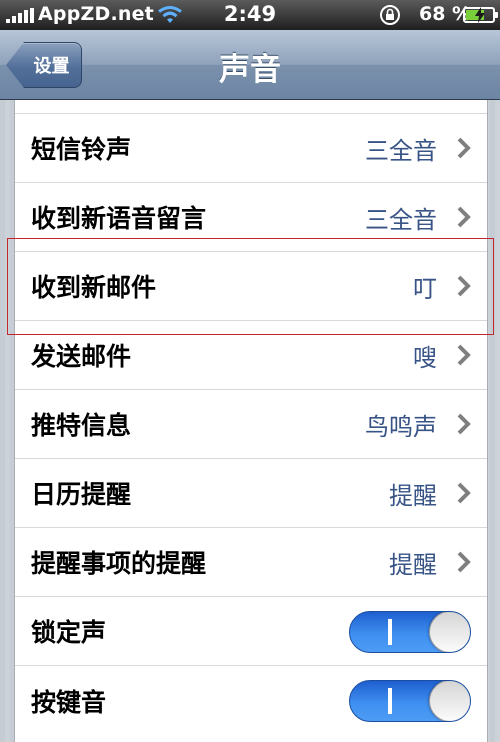 This screenshot has width=500, height=742. I want to click on table-row-lock-sound: 锁定声, so click(251, 631).